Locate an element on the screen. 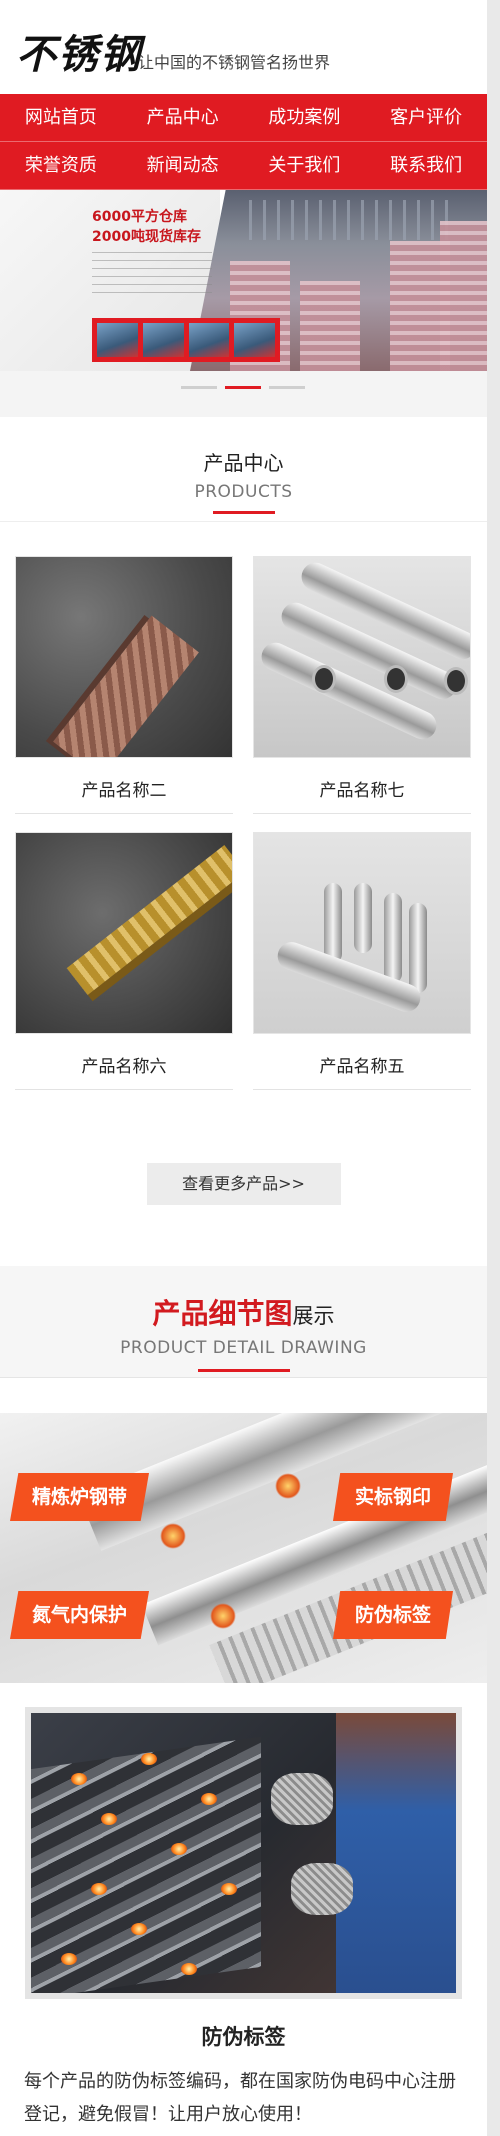  detail-title-rest: 展示 is located at coordinates (313, 1316).